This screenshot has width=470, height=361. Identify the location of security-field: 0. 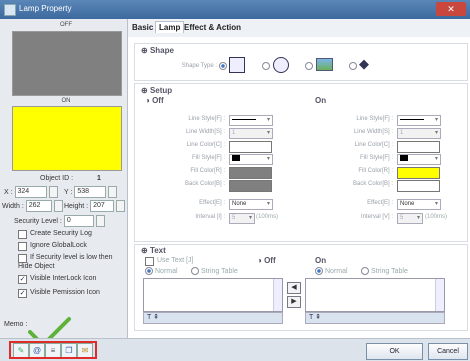
(78, 221).